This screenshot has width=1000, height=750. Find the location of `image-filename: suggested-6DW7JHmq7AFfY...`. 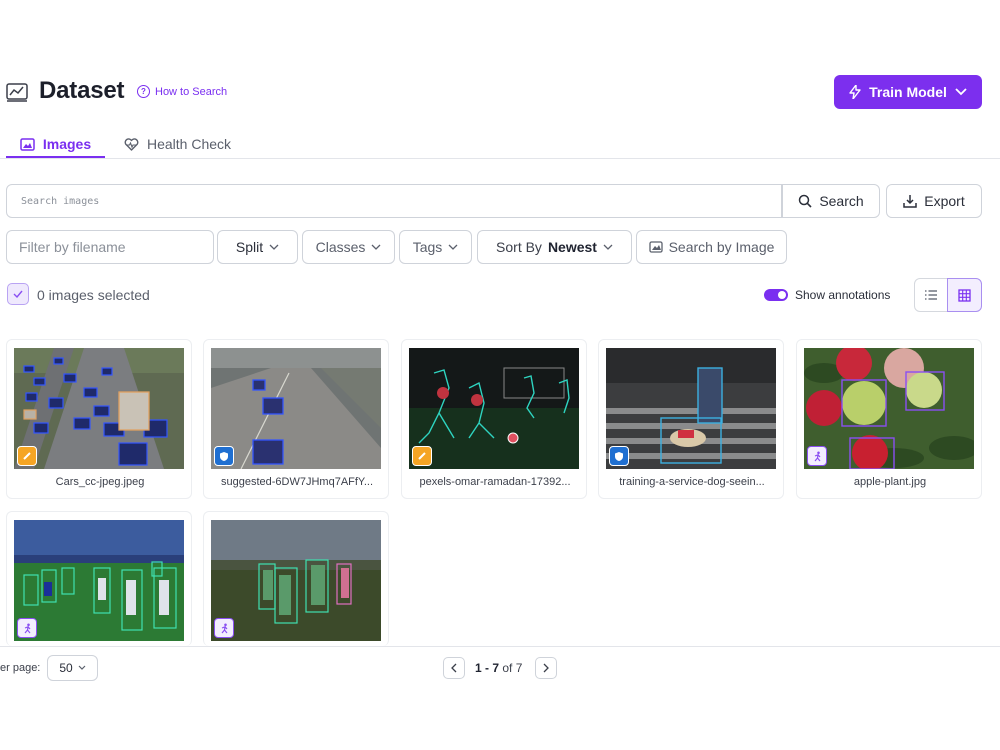

image-filename: suggested-6DW7JHmq7AFfY... is located at coordinates (297, 482).